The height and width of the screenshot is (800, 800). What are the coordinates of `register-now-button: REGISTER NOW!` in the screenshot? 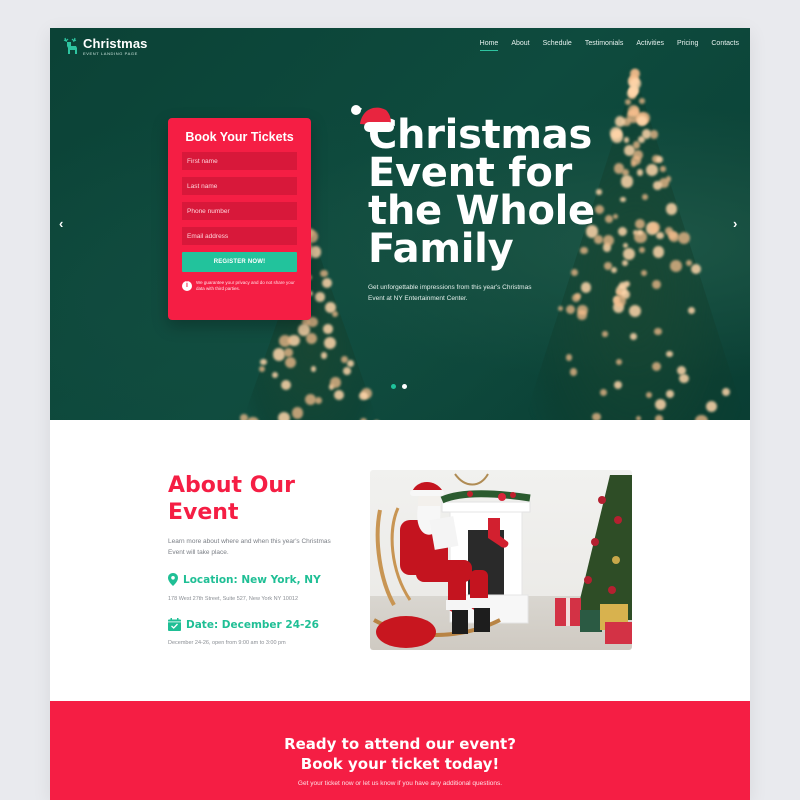 It's located at (239, 262).